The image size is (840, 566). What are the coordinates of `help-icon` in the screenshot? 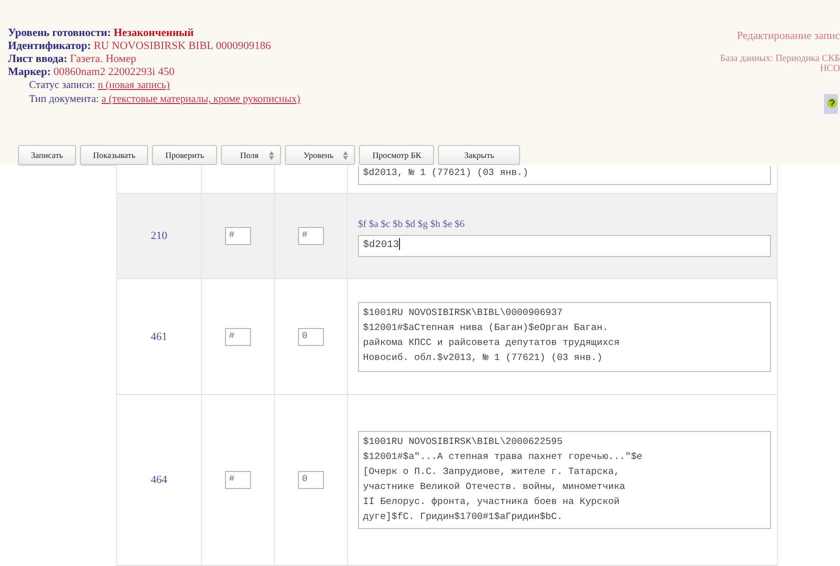 It's located at (831, 104).